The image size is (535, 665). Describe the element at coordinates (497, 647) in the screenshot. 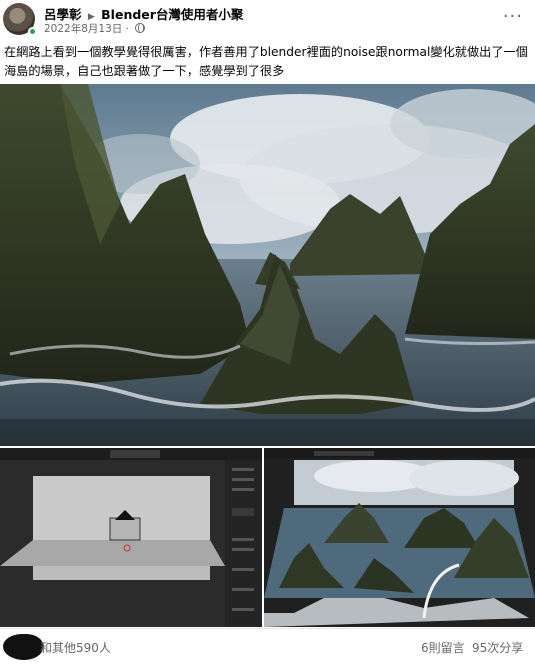

I see `shares-count: 95次分享` at that location.